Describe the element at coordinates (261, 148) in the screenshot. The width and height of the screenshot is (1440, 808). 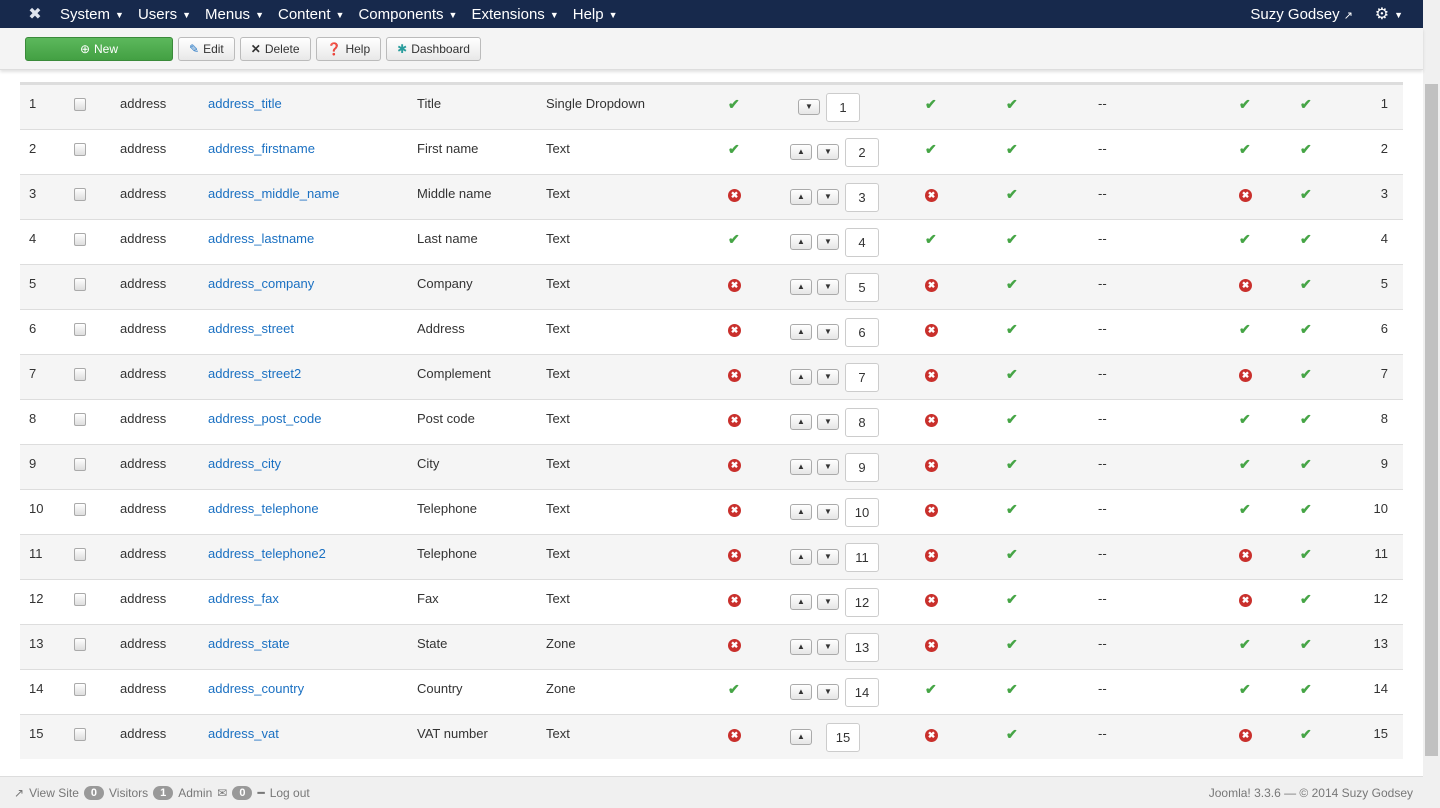
I see `field-name-link: address_firstname` at that location.